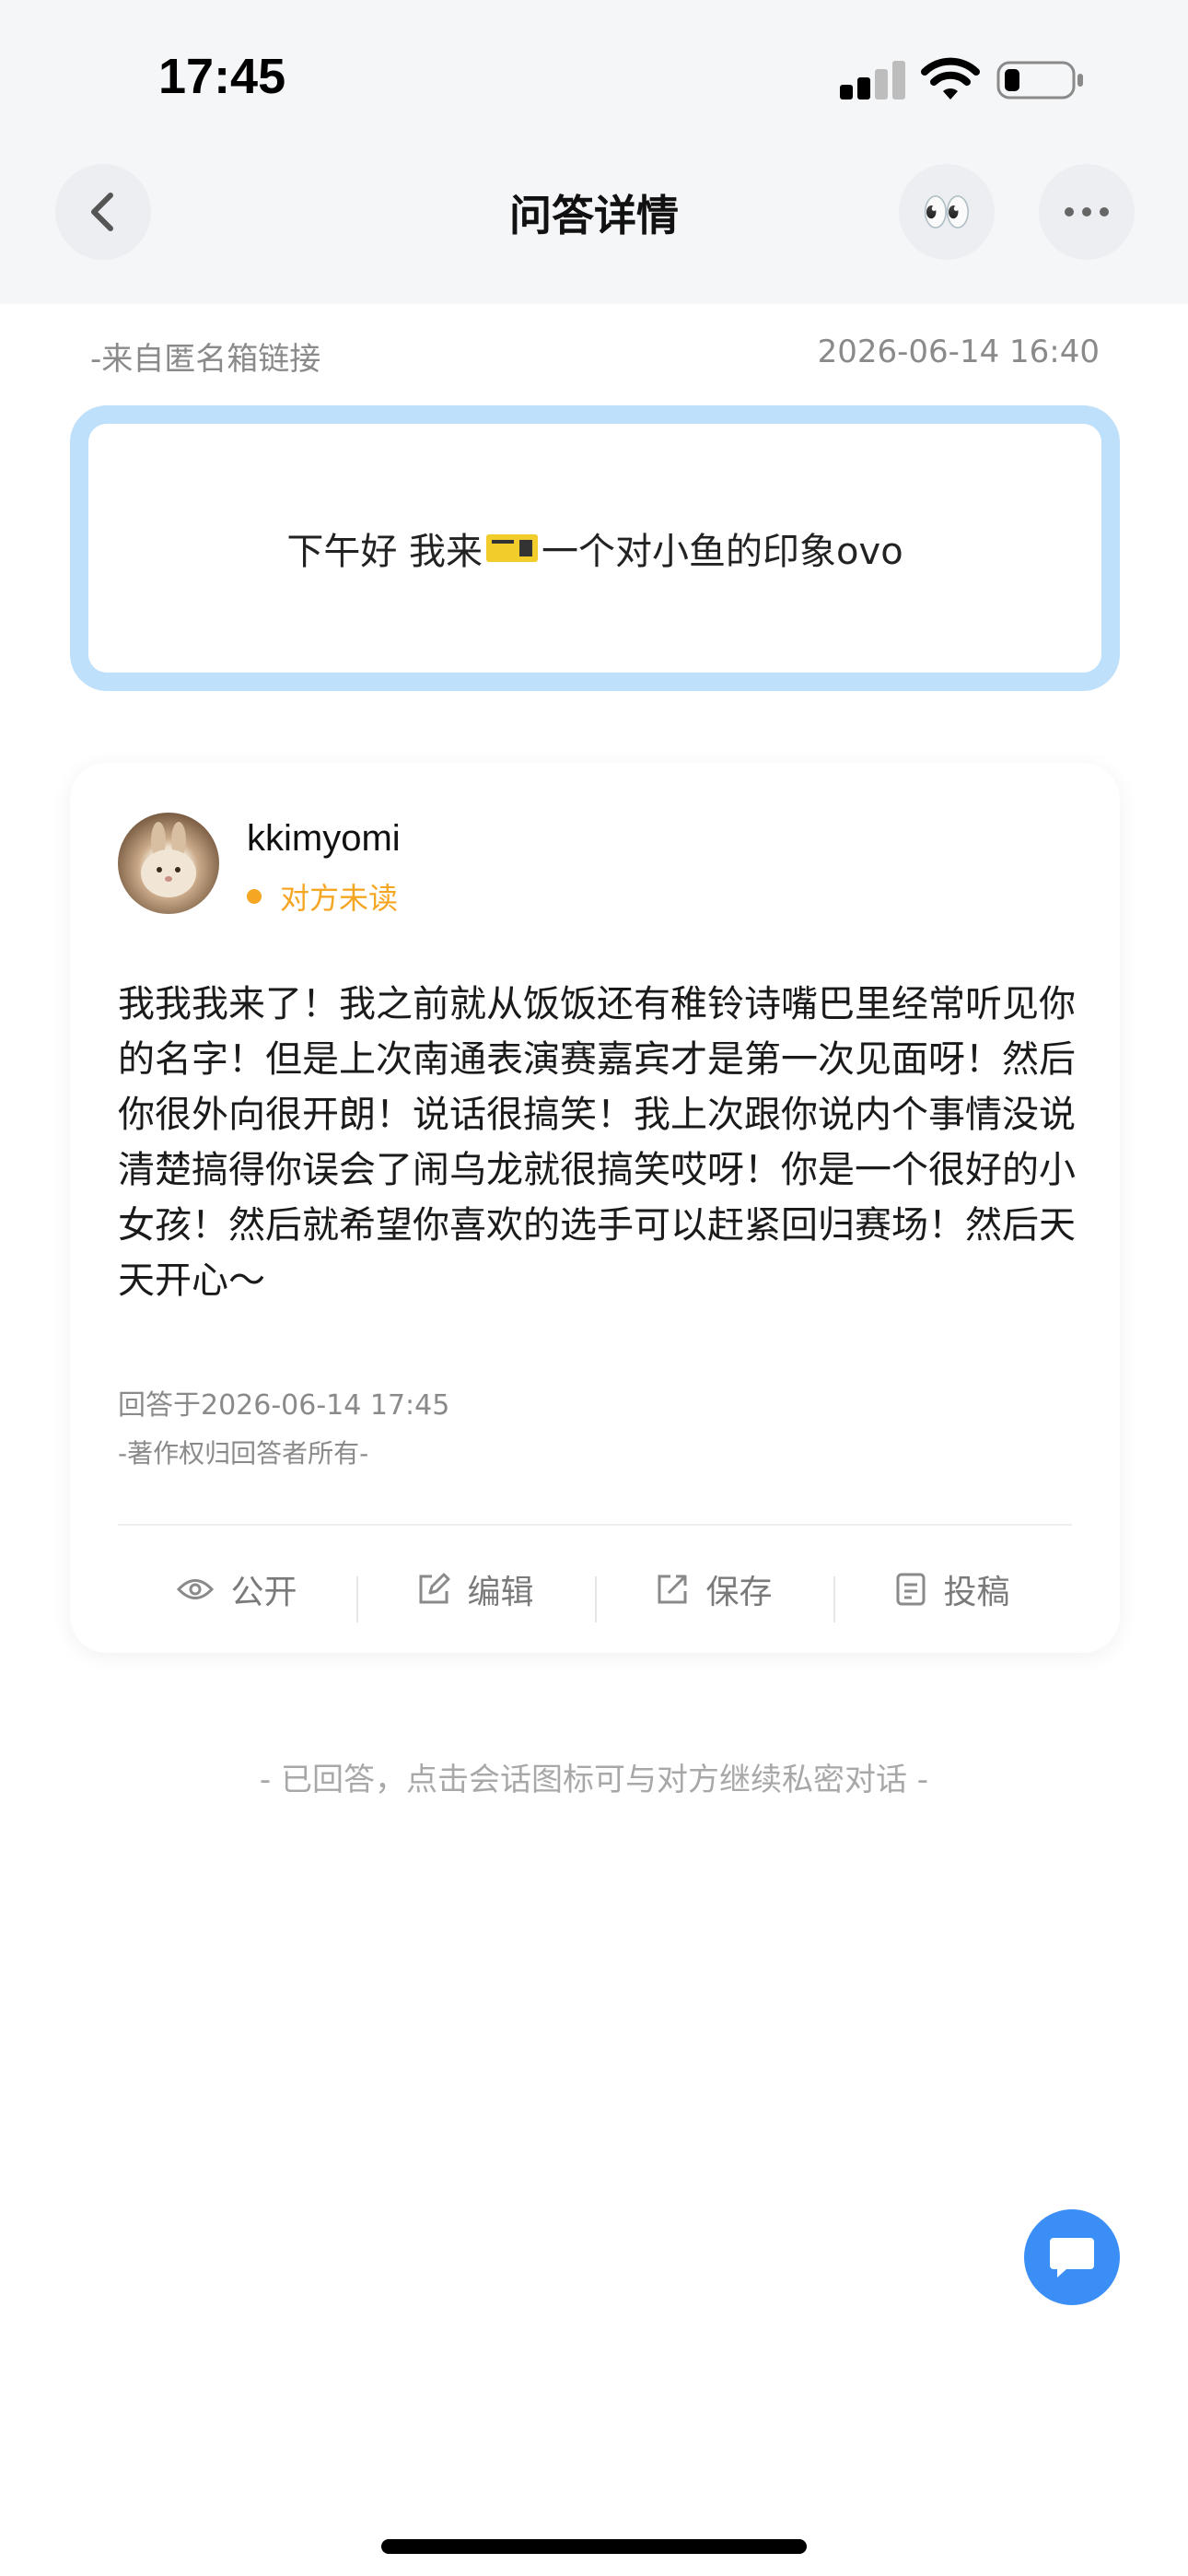 This screenshot has height=2576, width=1188. What do you see at coordinates (324, 838) in the screenshot?
I see `username: kkimyomi` at bounding box center [324, 838].